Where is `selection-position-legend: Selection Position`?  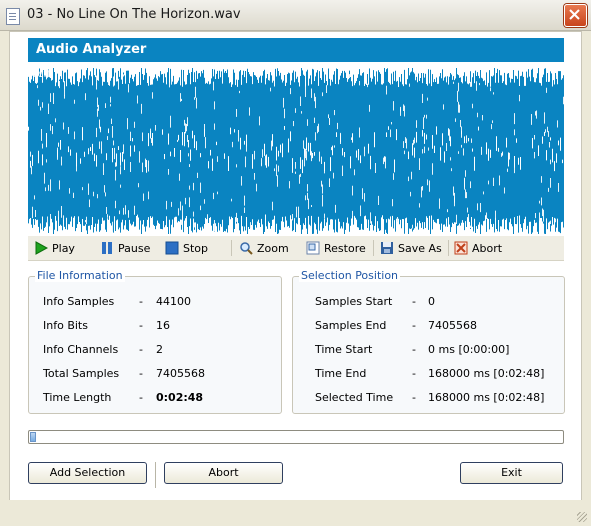
selection-position-legend: Selection Position is located at coordinates (350, 275).